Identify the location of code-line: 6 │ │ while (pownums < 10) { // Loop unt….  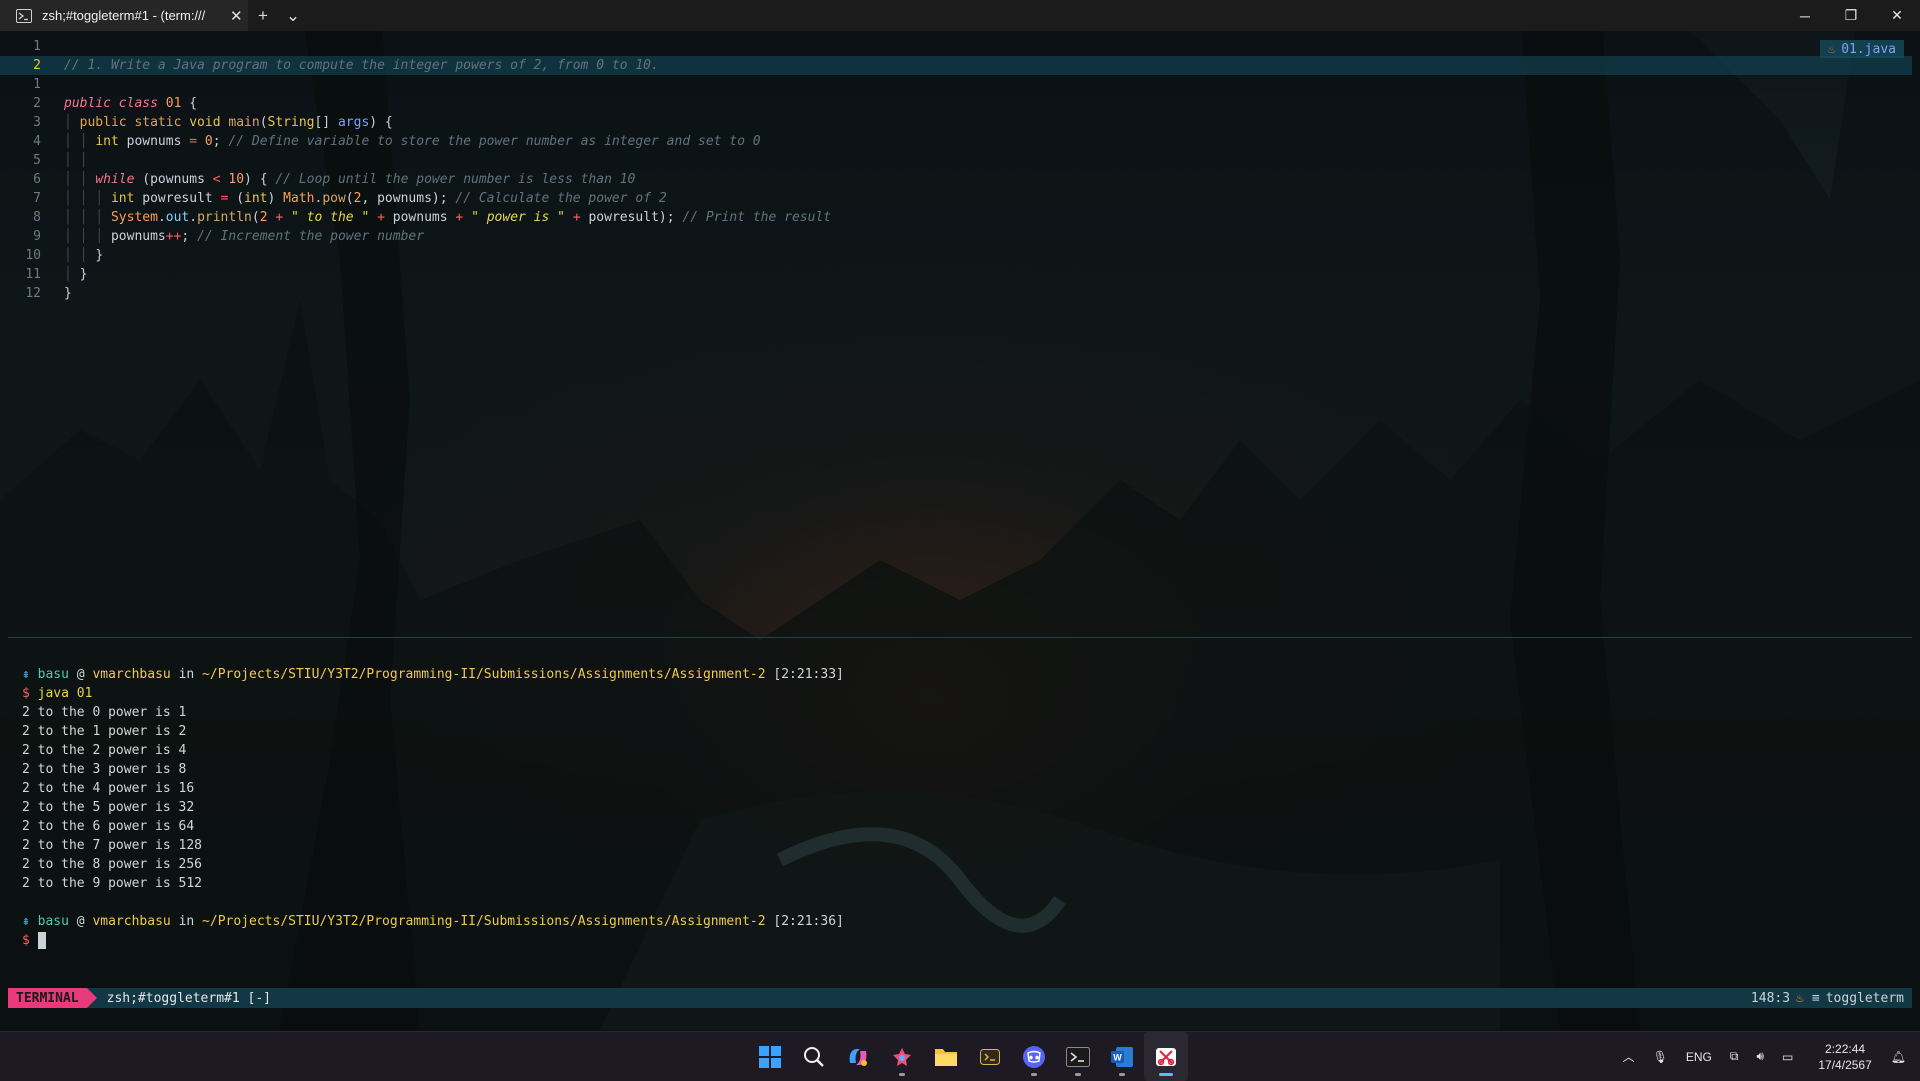
(956, 179).